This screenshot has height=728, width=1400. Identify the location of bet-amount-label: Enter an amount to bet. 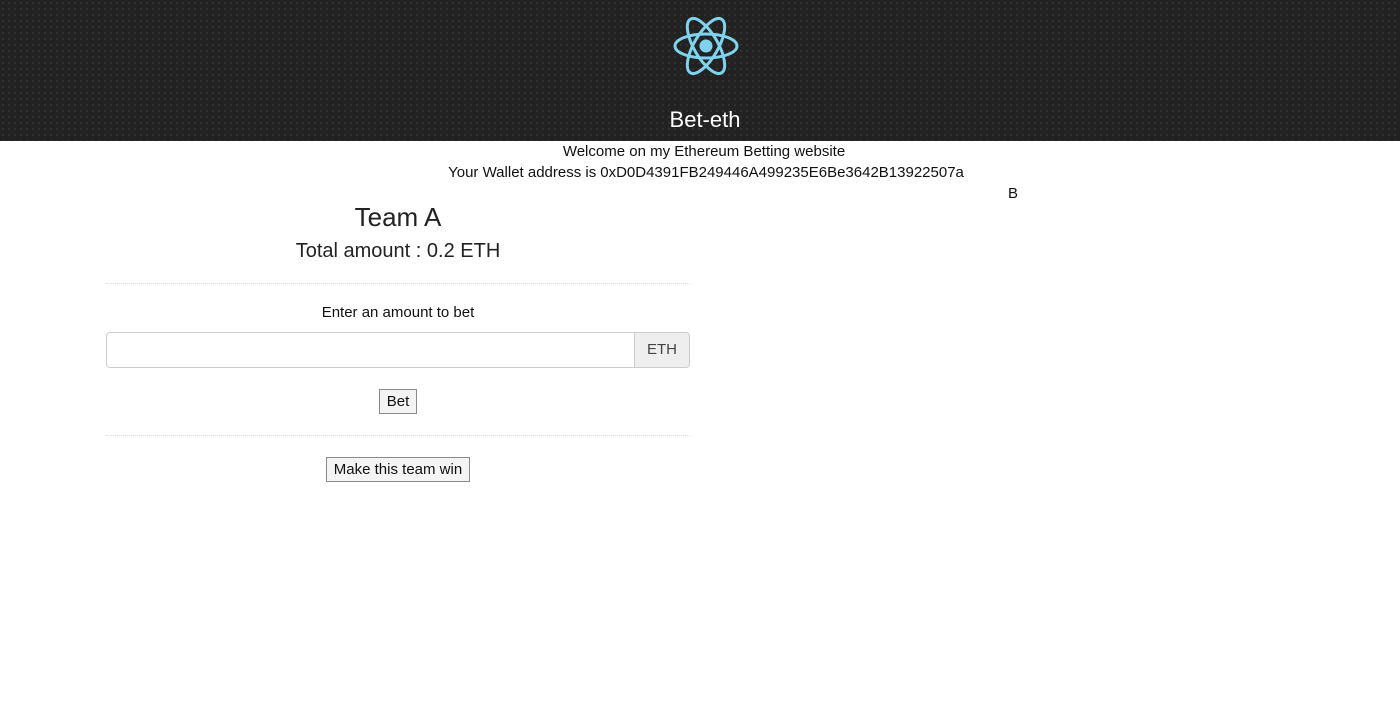
(398, 312).